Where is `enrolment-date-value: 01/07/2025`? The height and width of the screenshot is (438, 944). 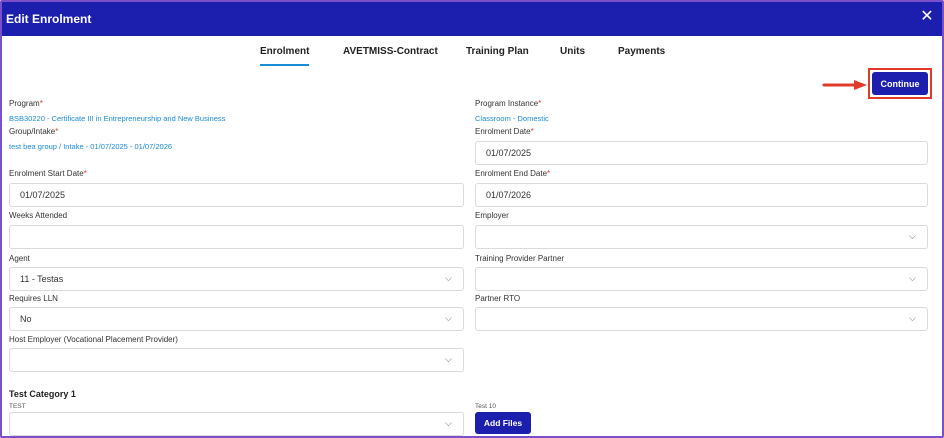 enrolment-date-value: 01/07/2025 is located at coordinates (509, 153).